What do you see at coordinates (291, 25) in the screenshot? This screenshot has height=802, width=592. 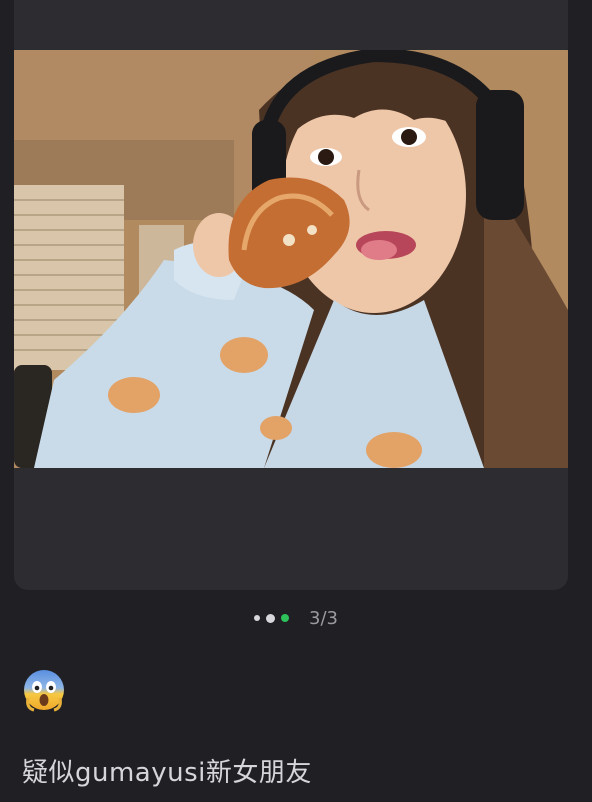 I see `previous-card-bottom` at bounding box center [291, 25].